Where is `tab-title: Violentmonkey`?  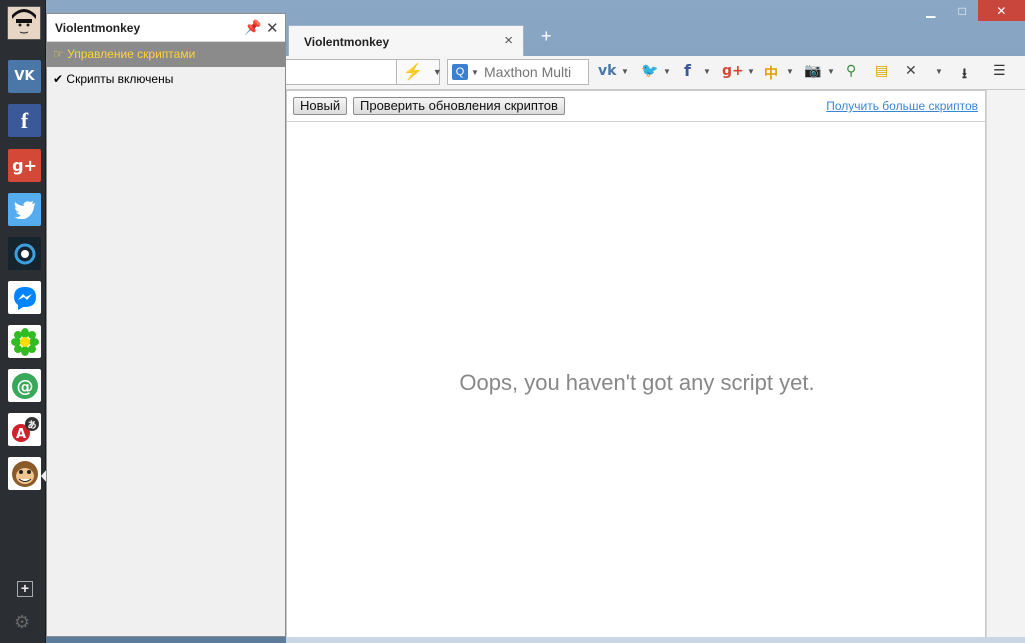 tab-title: Violentmonkey is located at coordinates (347, 42).